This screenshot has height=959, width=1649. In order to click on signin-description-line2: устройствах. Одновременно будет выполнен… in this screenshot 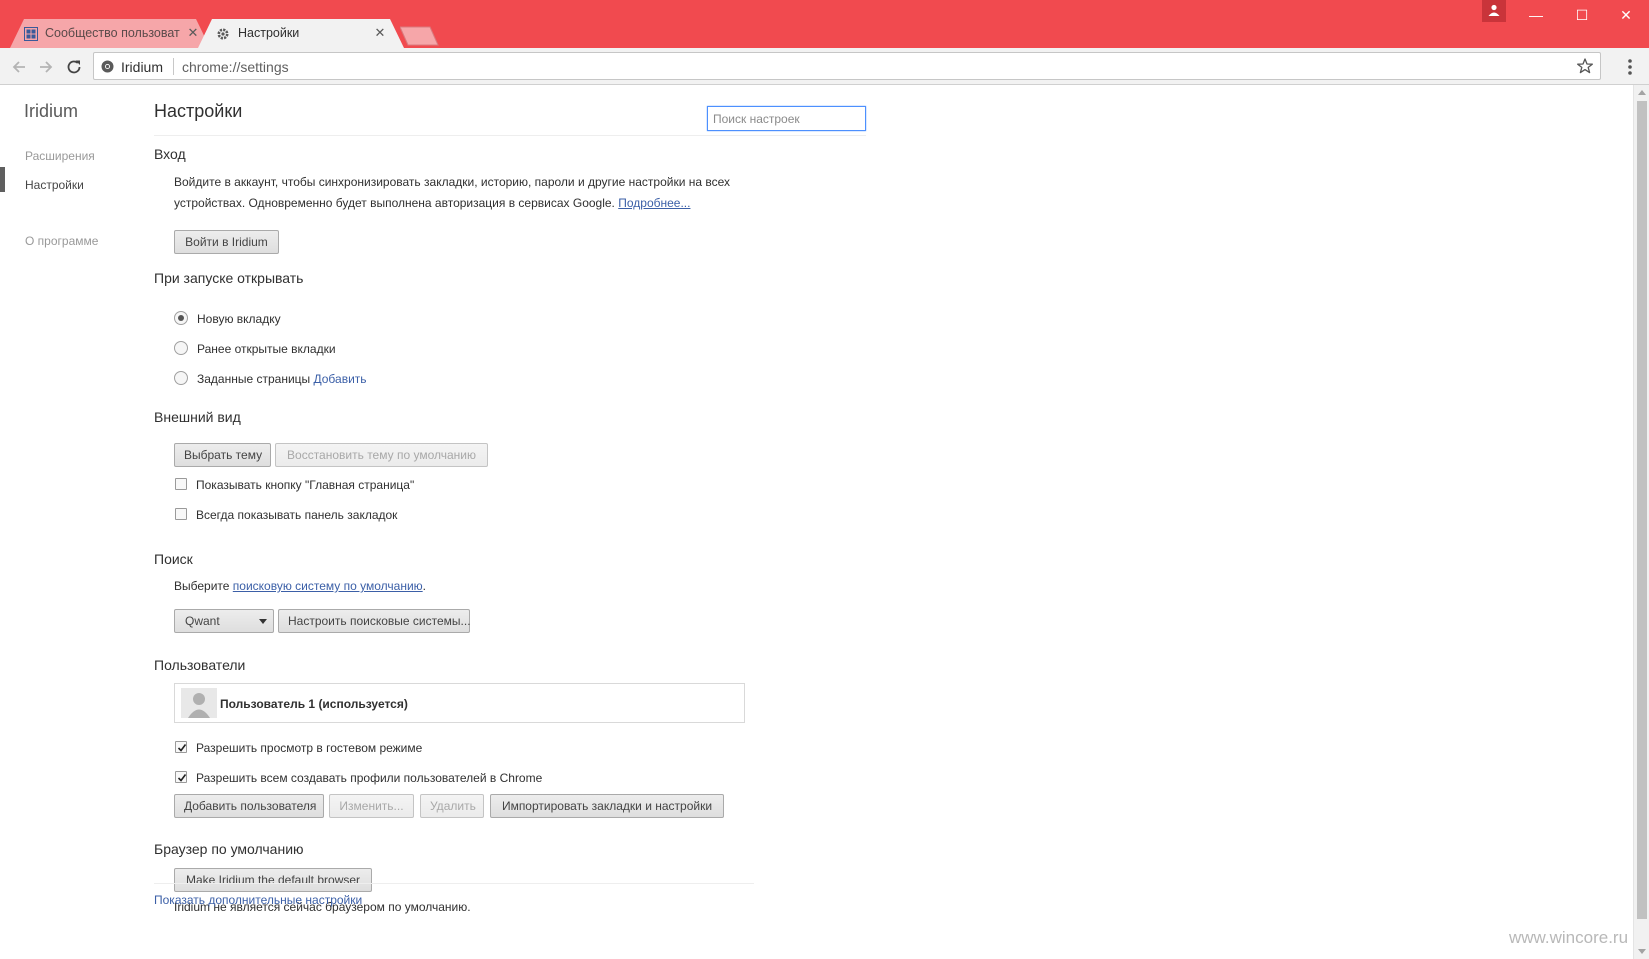, I will do `click(432, 203)`.